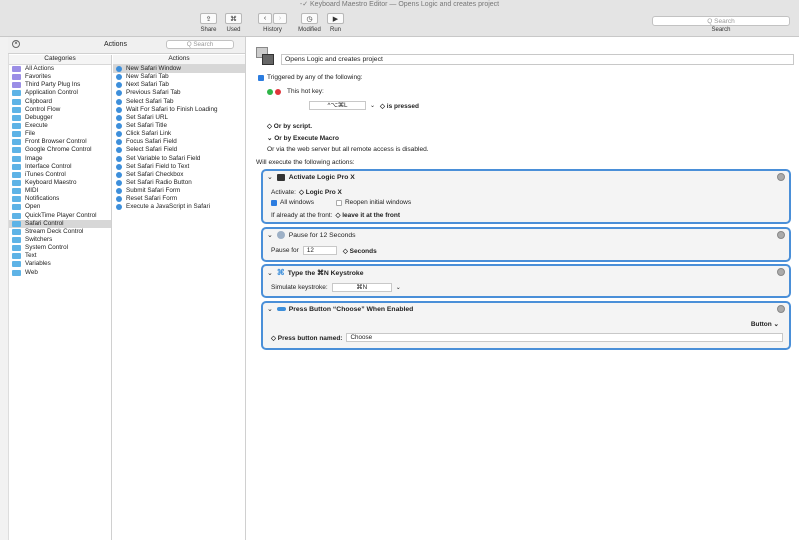 Image resolution: width=799 pixels, height=540 pixels. Describe the element at coordinates (297, 202) in the screenshot. I see `all-windows-label: All windows` at that location.